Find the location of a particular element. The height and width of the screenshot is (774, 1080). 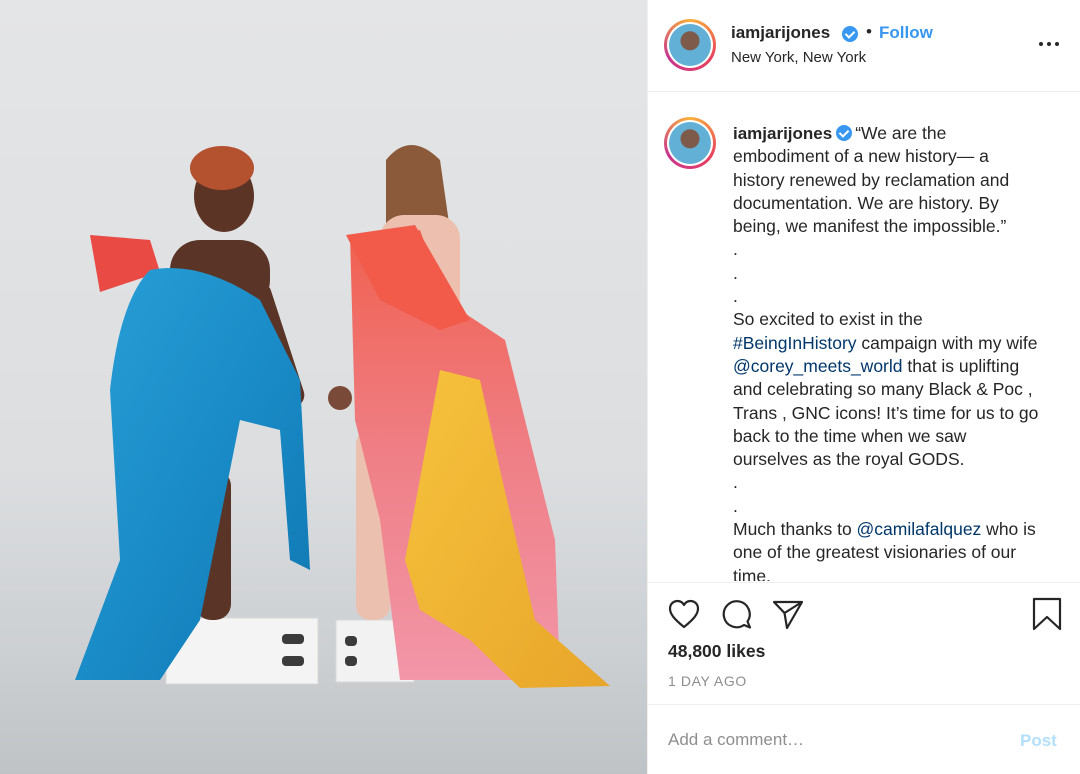

caption-line-text: “We are the is located at coordinates (901, 133).